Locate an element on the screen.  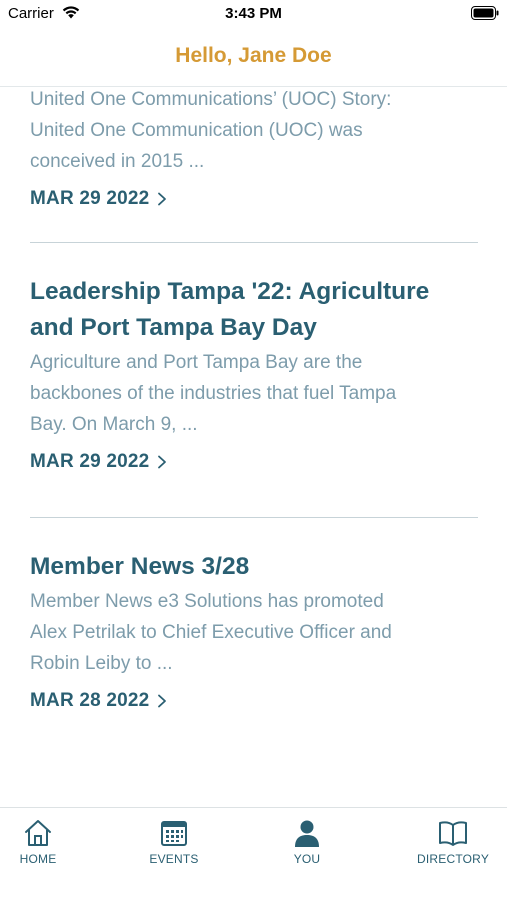
battery-icon is located at coordinates (485, 13).